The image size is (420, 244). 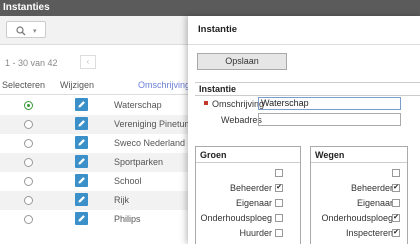 I want to click on checkbox-label: Huurder, so click(x=255, y=233).